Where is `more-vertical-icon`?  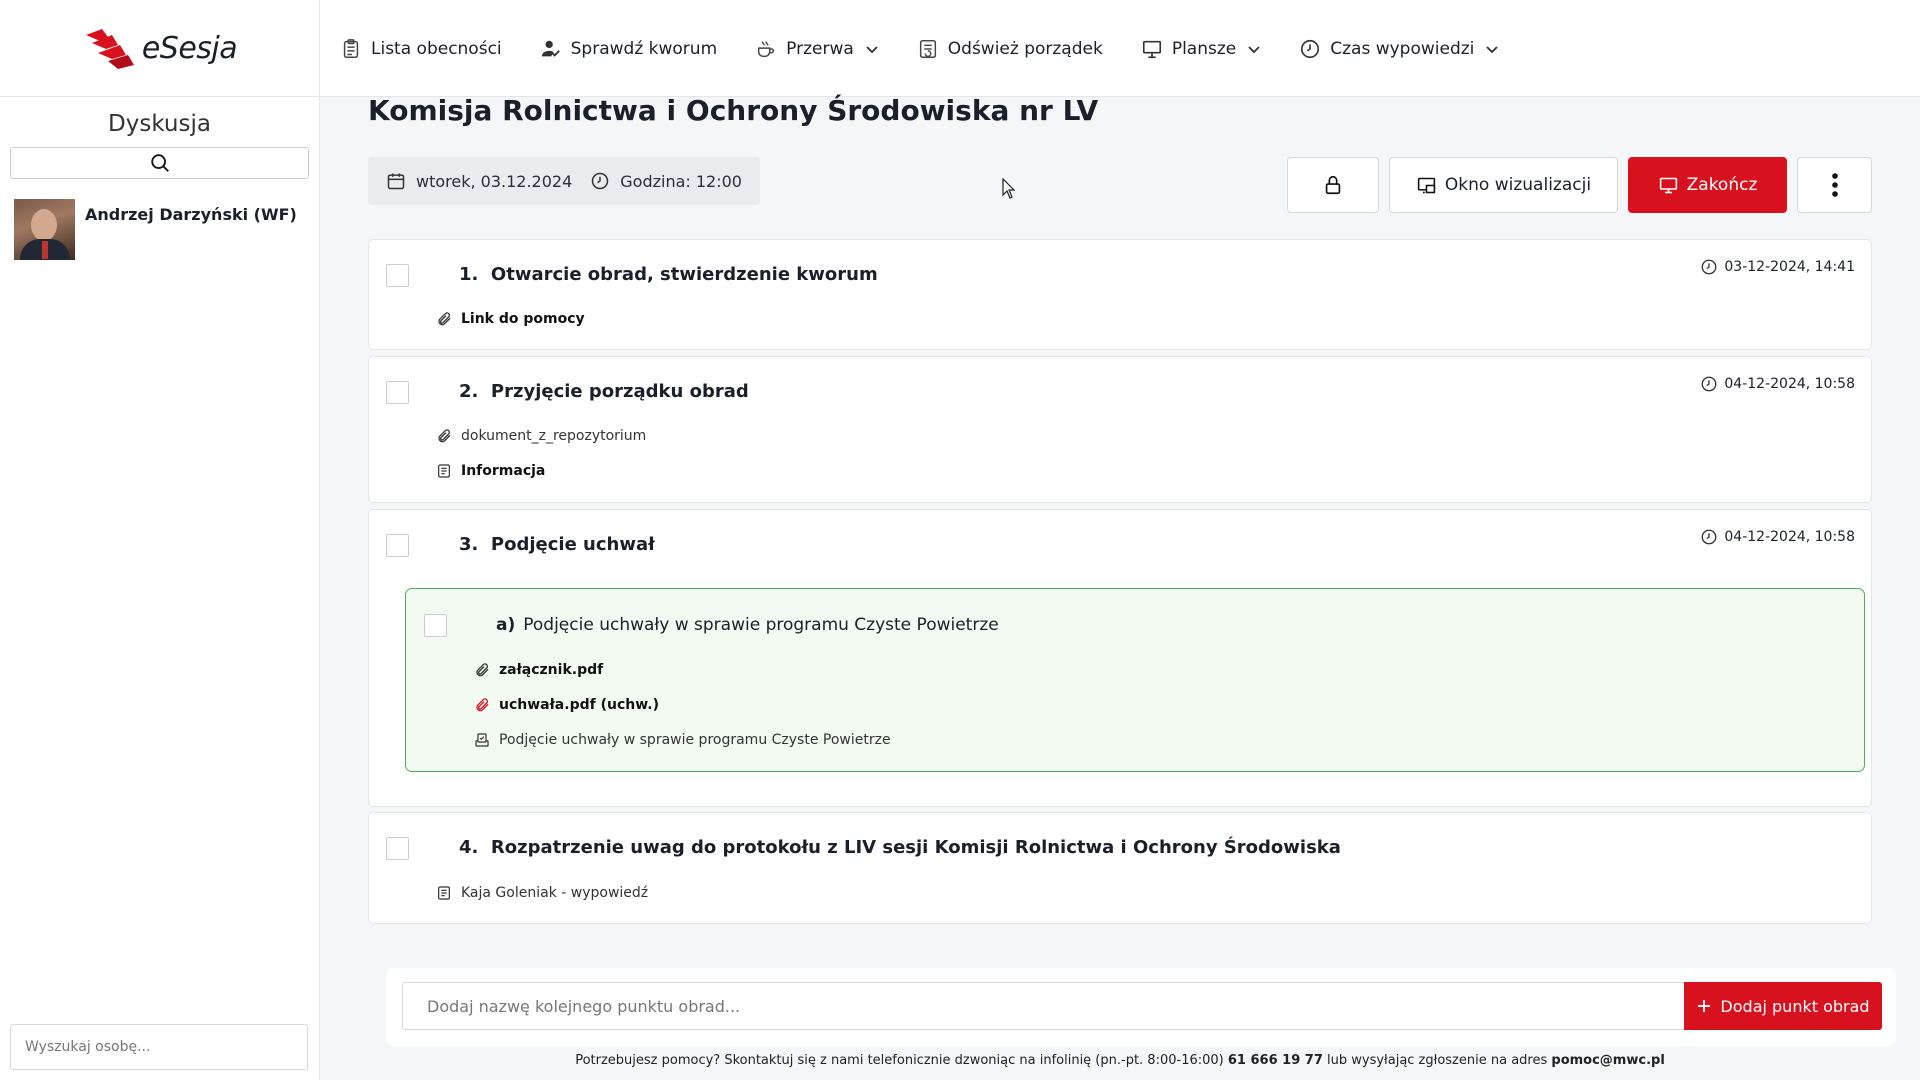 more-vertical-icon is located at coordinates (1834, 185).